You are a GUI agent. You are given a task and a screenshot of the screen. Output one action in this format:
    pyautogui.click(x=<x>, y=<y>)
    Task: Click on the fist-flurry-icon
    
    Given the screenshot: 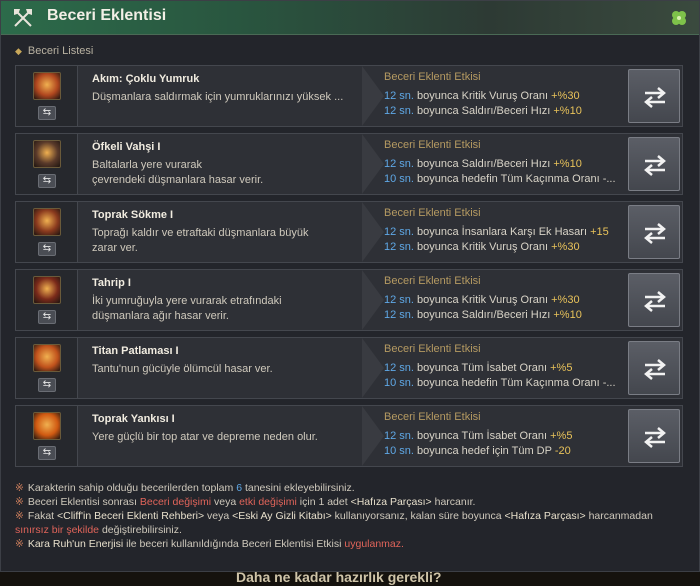 What is the action you would take?
    pyautogui.click(x=47, y=86)
    